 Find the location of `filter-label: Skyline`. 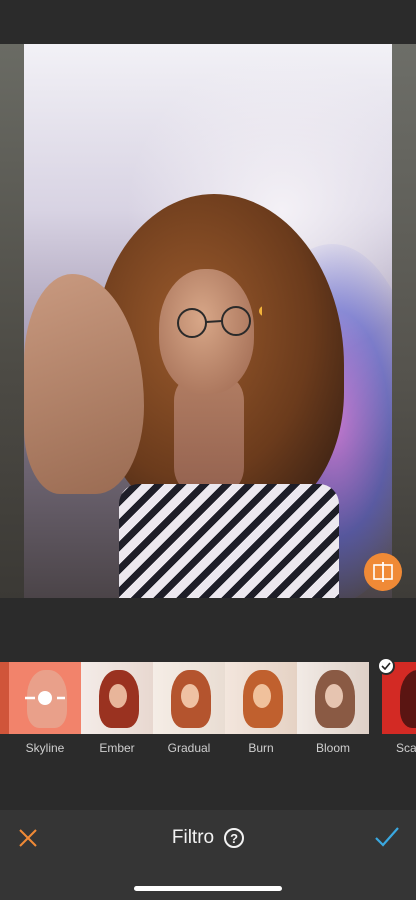

filter-label: Skyline is located at coordinates (45, 748).